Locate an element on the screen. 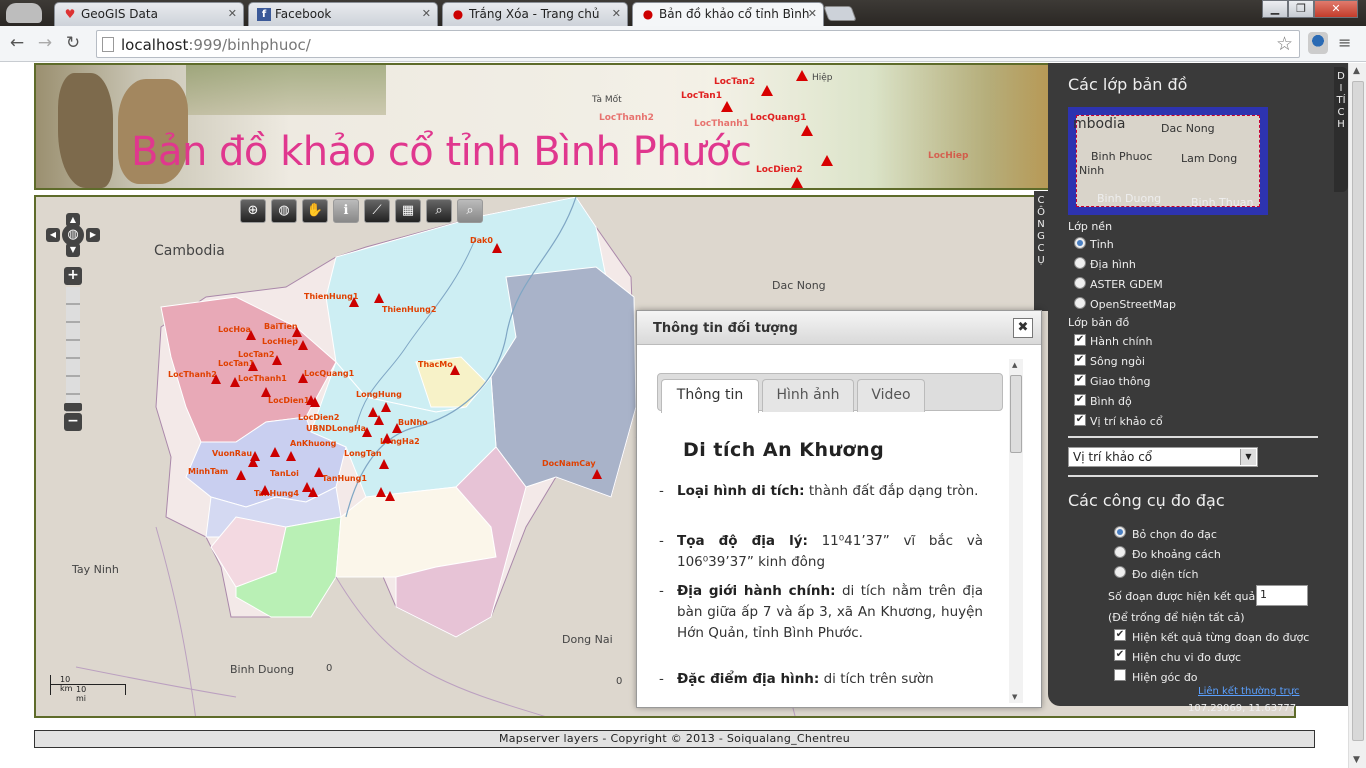  pan-left-icon: ◀ is located at coordinates (53, 235).